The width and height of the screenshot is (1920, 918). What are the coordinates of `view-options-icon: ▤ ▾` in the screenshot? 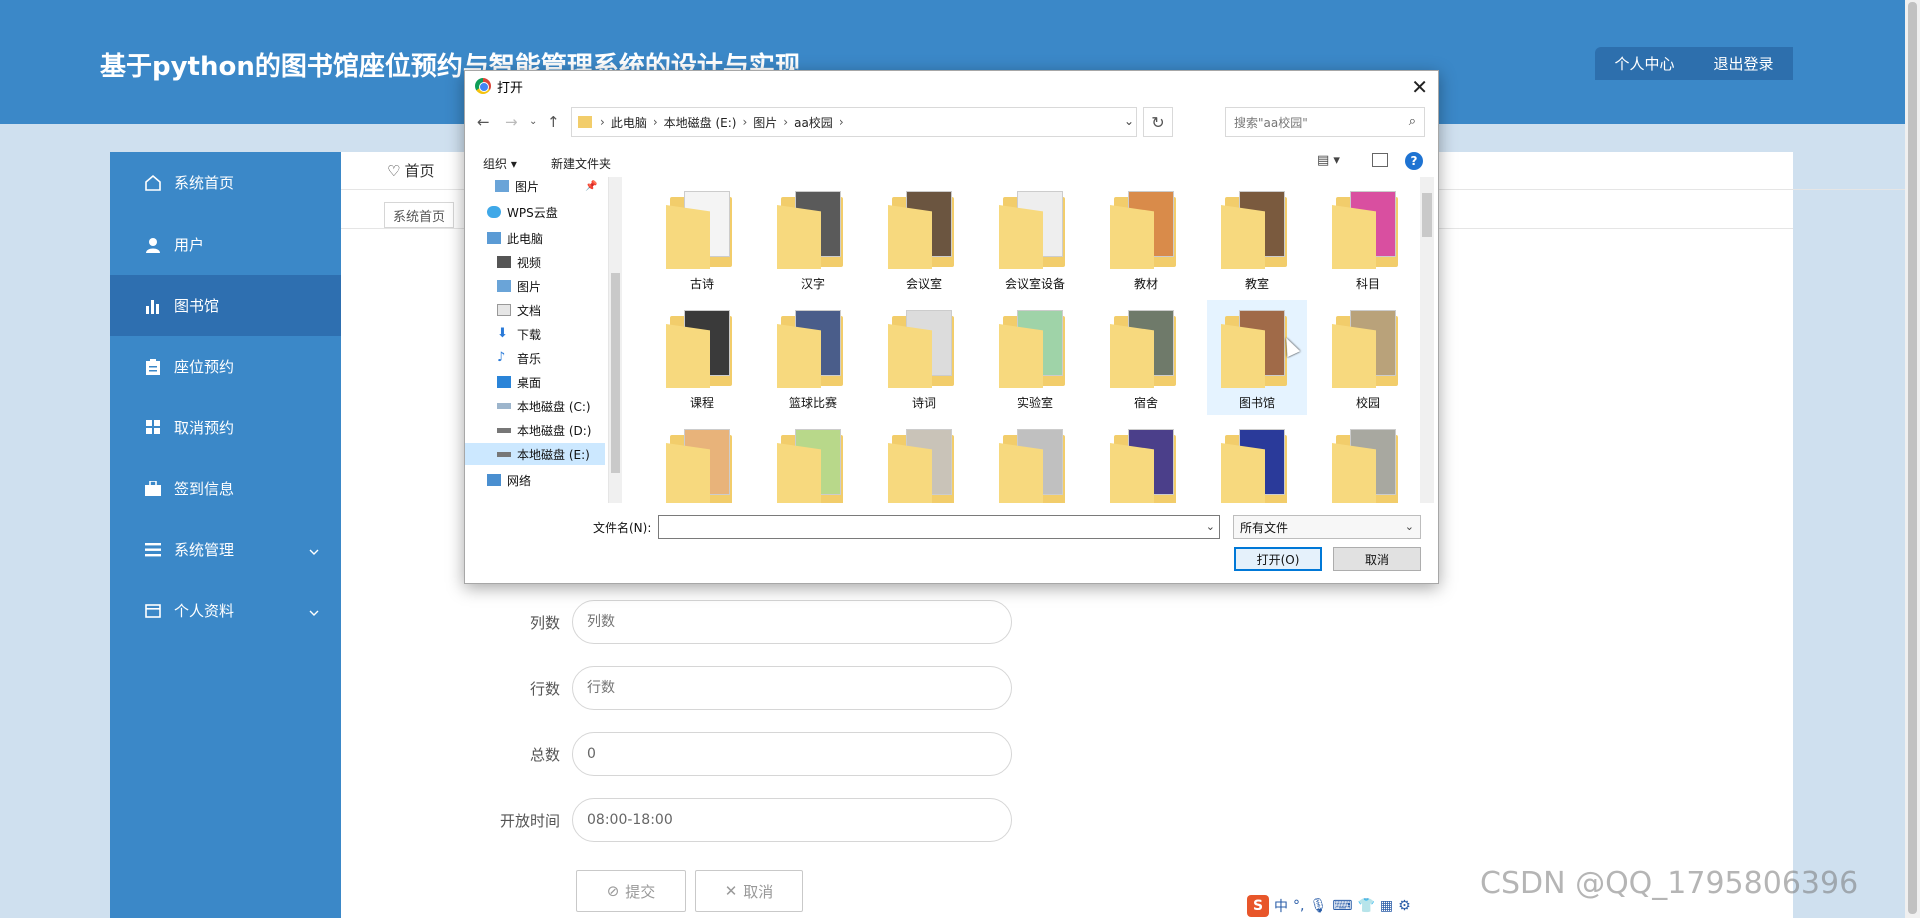 It's located at (1328, 160).